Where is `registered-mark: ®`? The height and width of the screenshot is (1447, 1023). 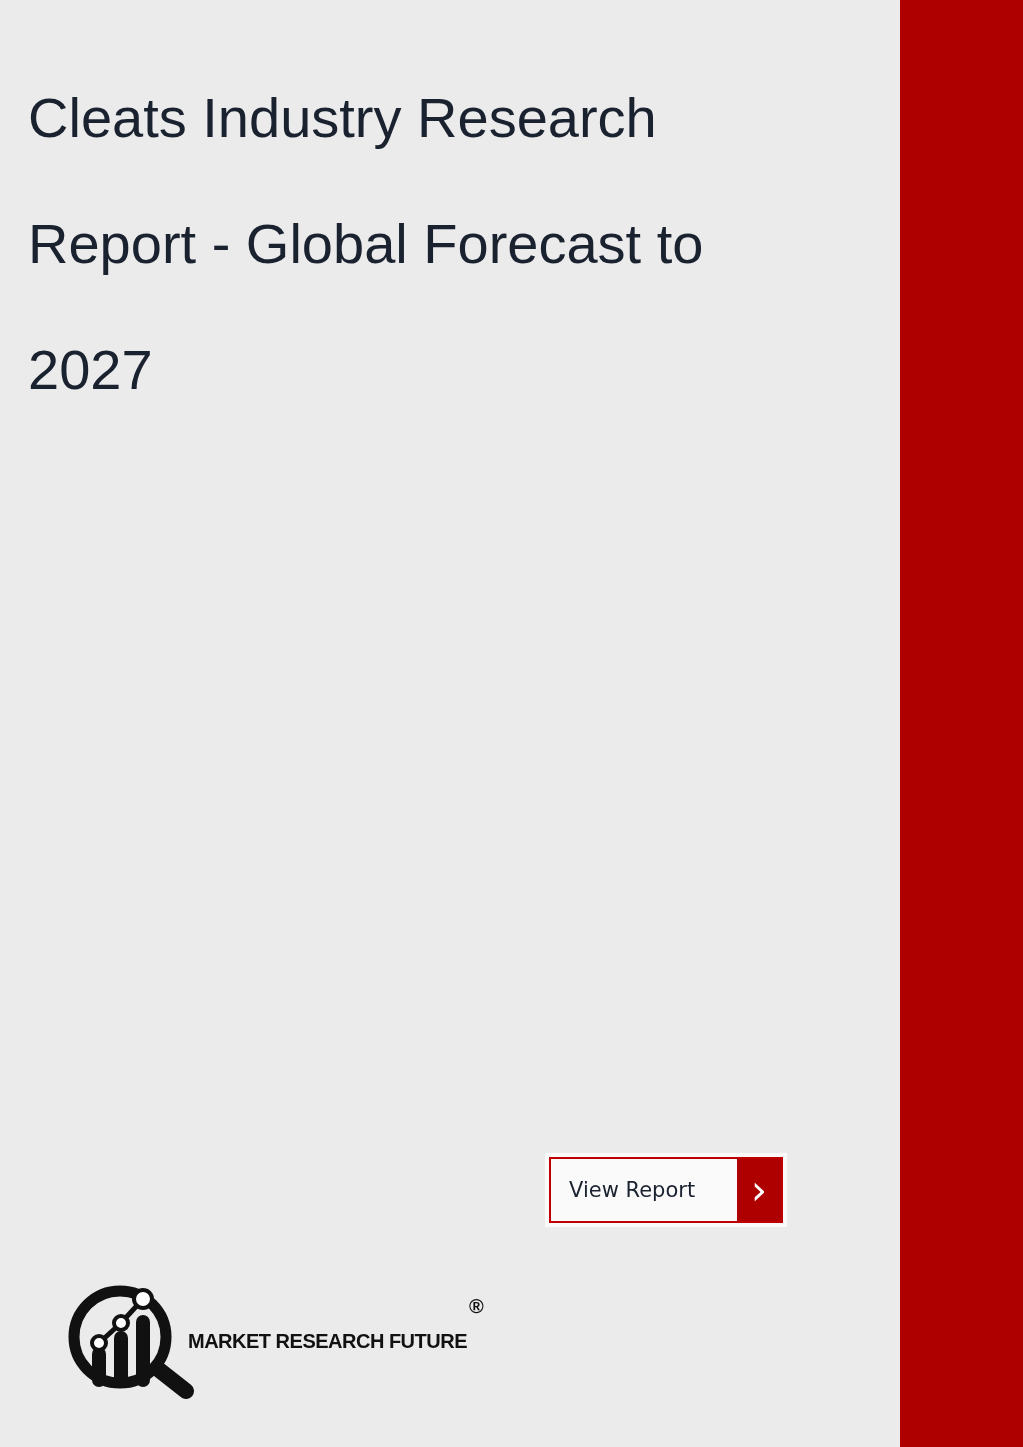
registered-mark: ® is located at coordinates (476, 1306).